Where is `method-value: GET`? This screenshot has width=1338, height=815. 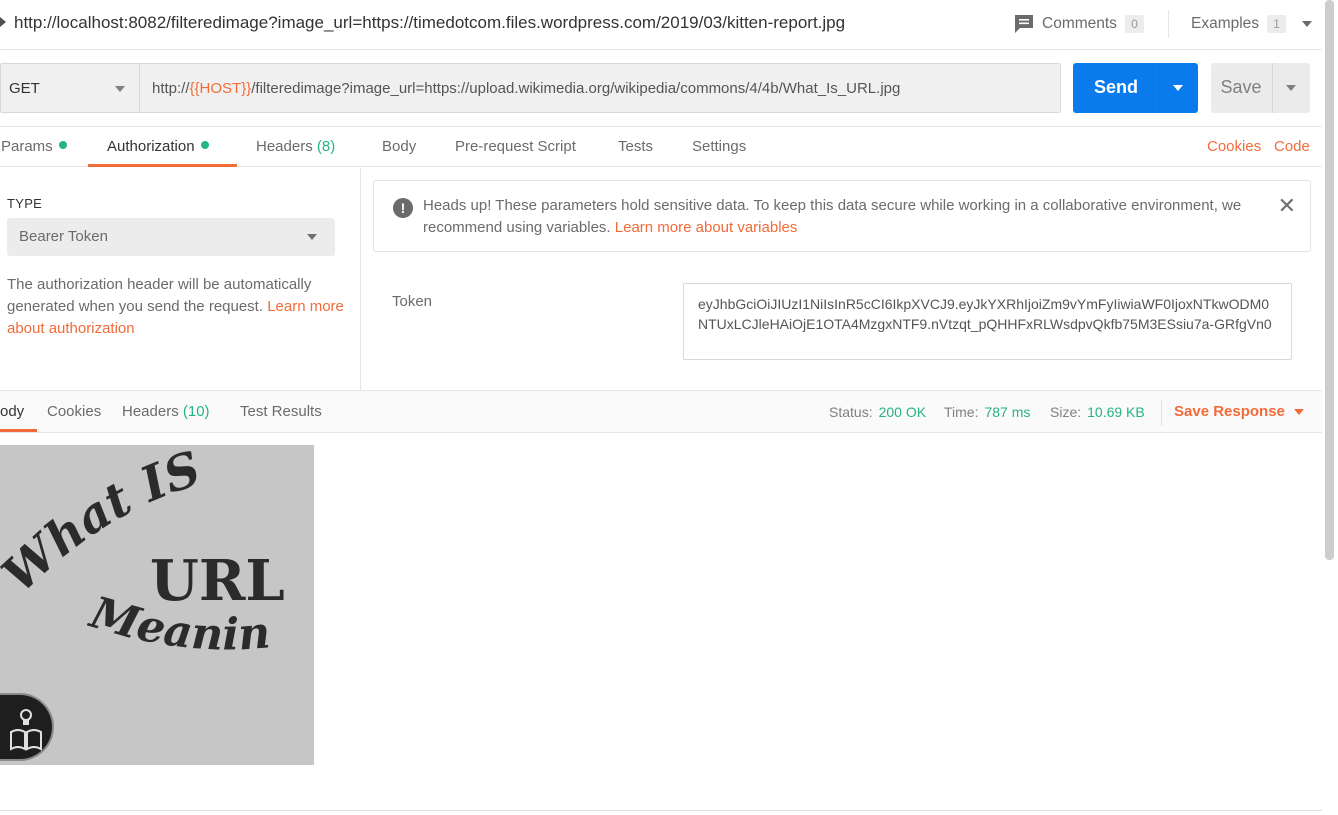
method-value: GET is located at coordinates (24, 88).